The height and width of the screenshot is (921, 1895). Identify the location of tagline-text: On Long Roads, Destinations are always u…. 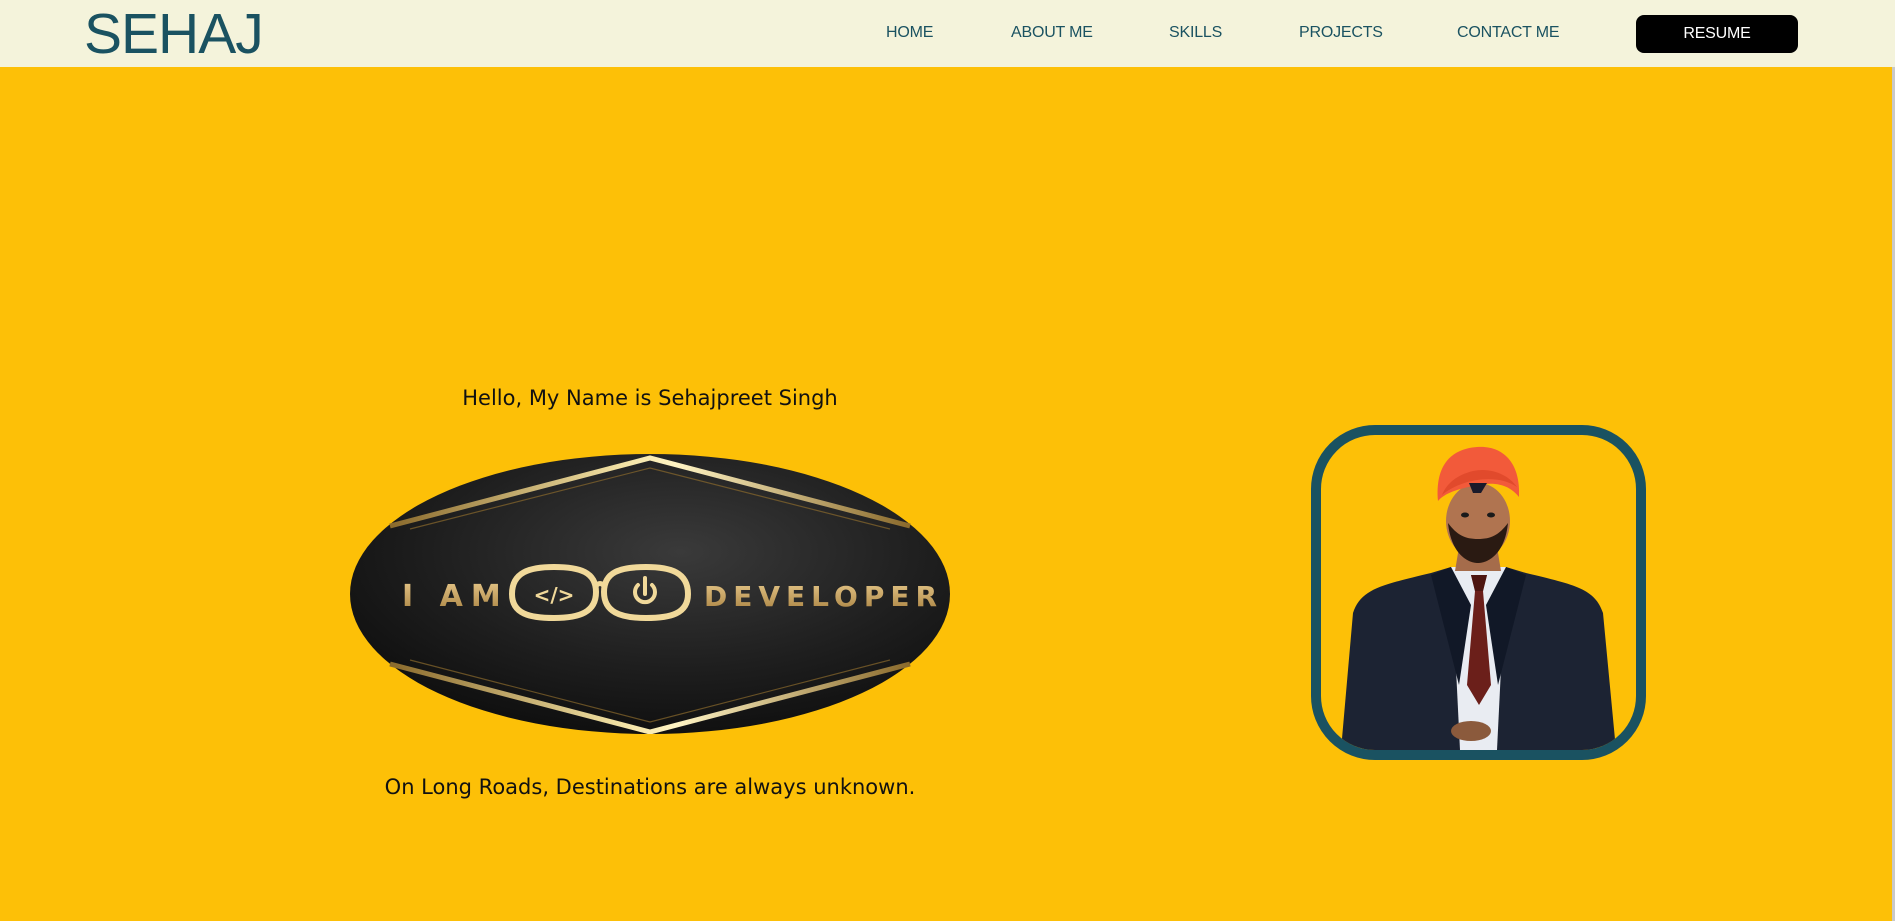
(650, 787).